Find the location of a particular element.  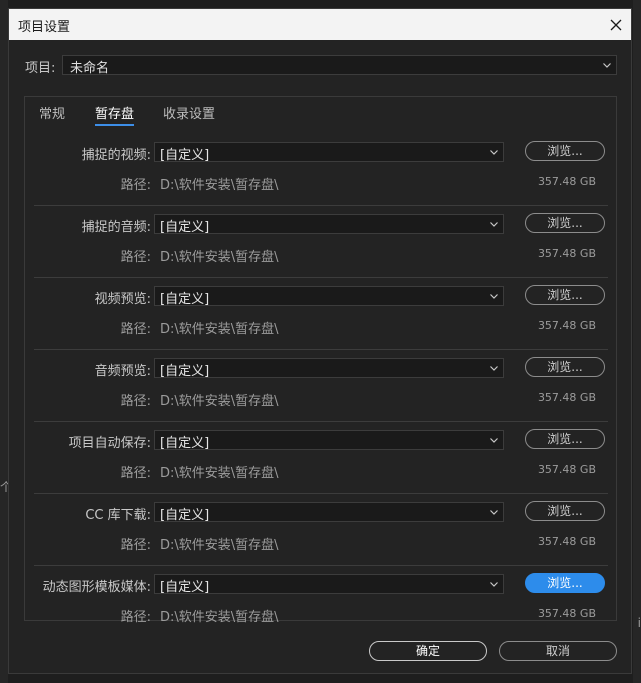

project-label: 项目: is located at coordinates (40, 68).